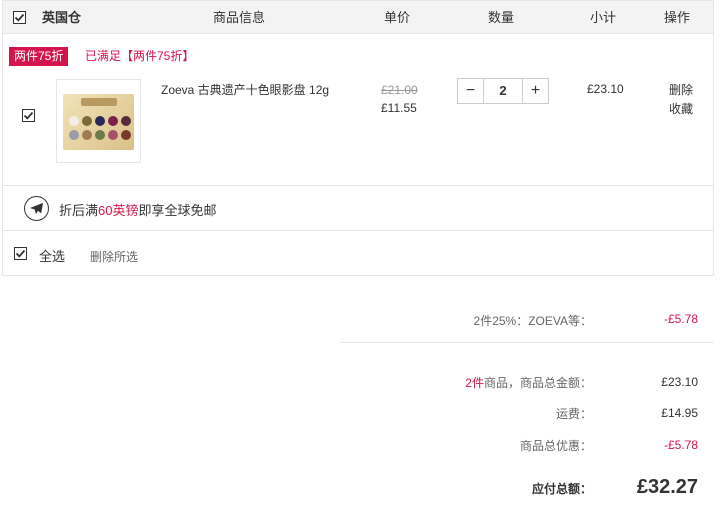 The height and width of the screenshot is (512, 727). I want to click on warehouse-label: 英国仓, so click(62, 17).